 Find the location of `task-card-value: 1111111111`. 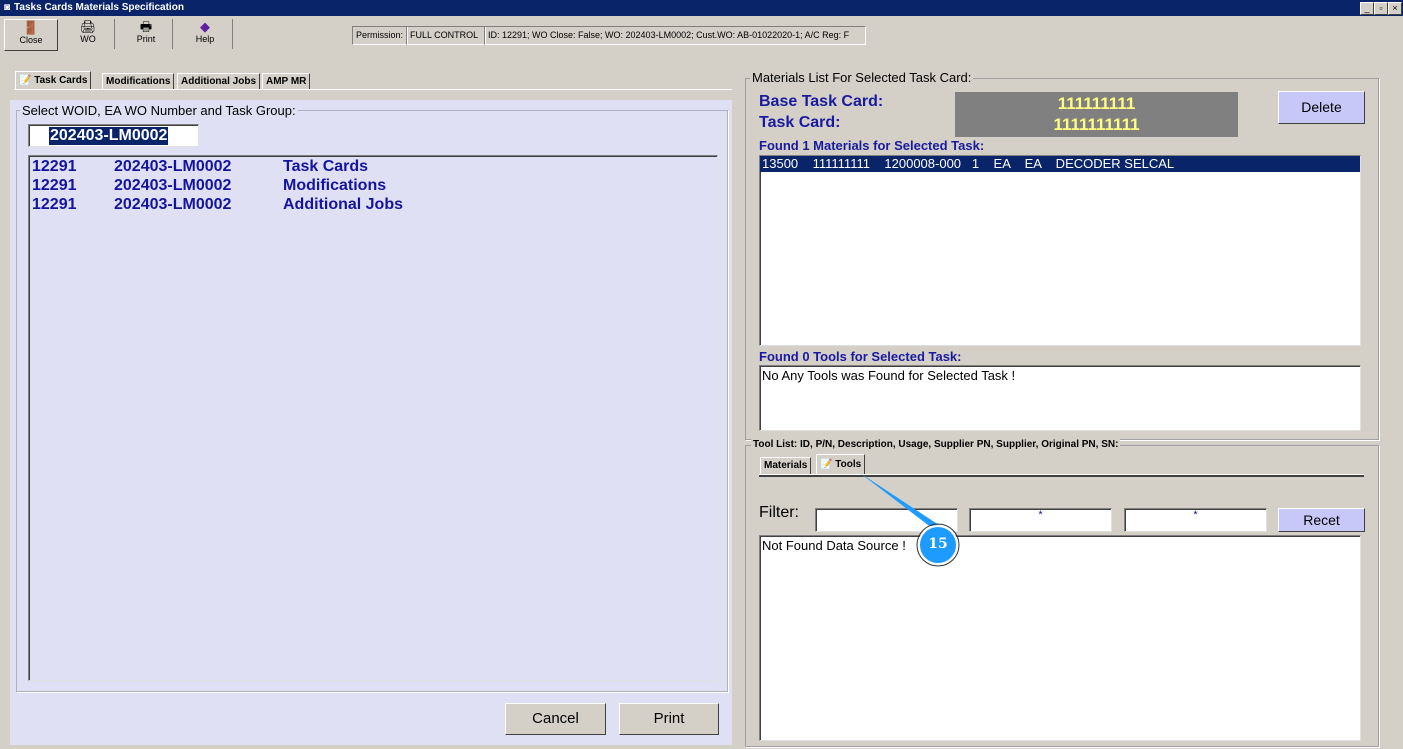

task-card-value: 1111111111 is located at coordinates (1096, 124).